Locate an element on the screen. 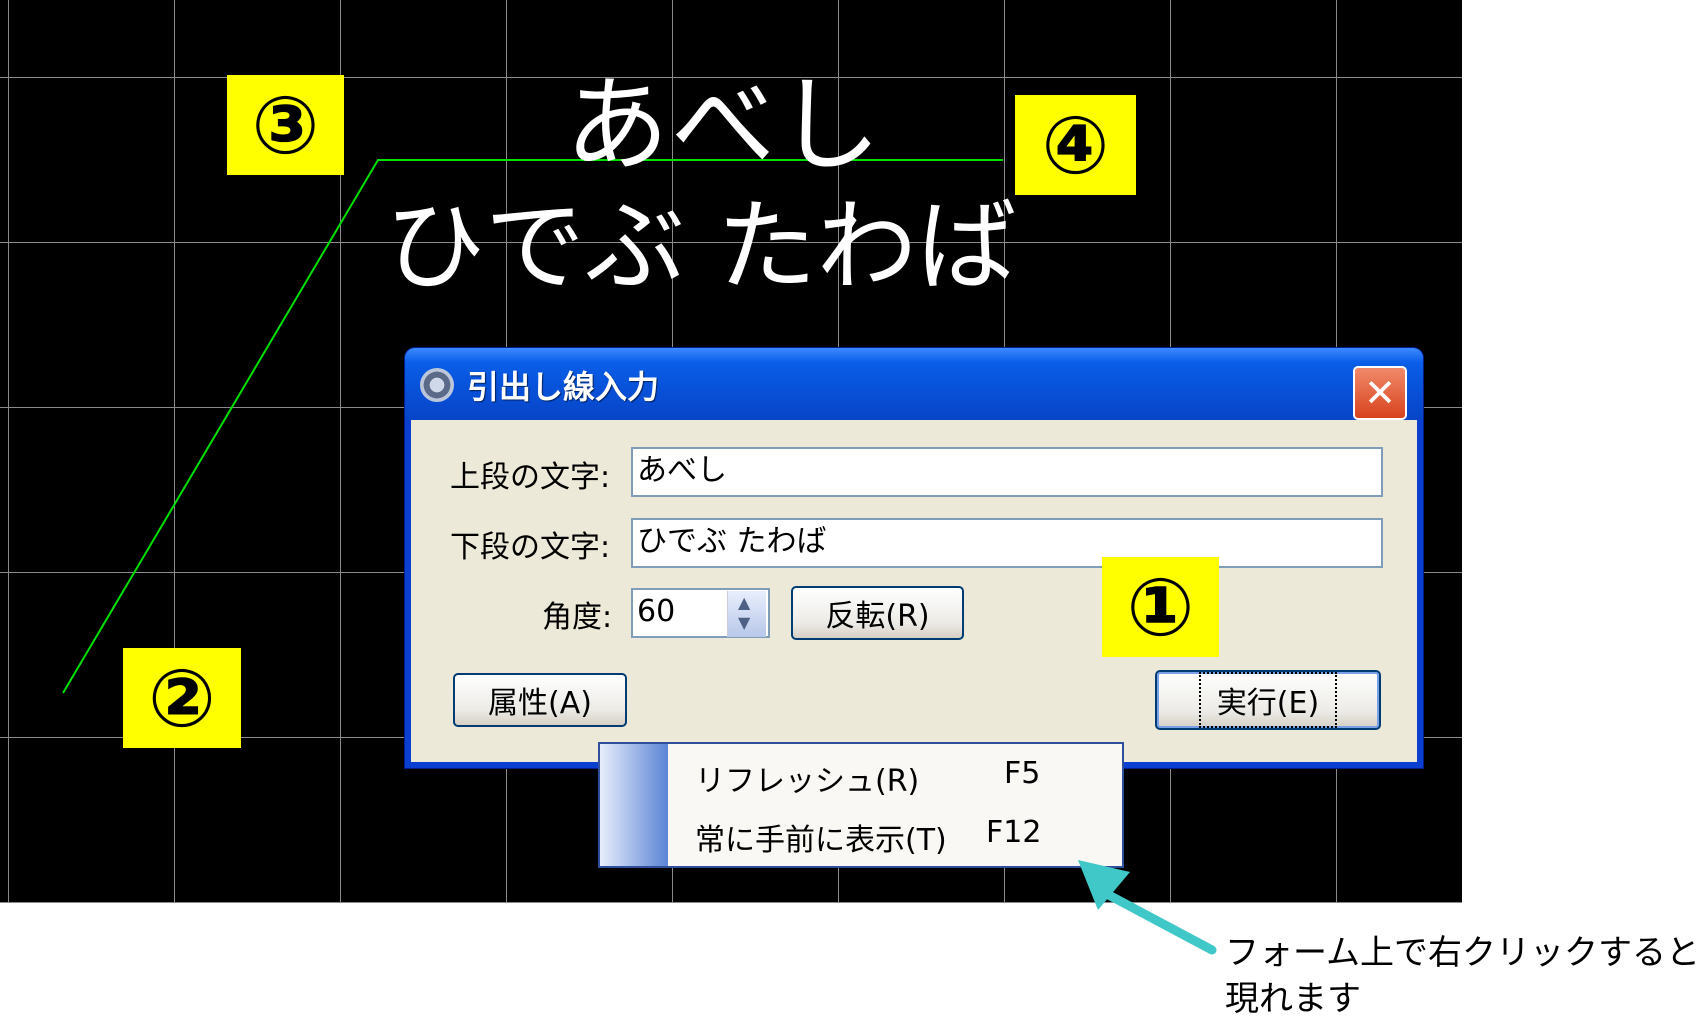 The width and height of the screenshot is (1700, 1033). arrow-shaft is located at coordinates (1158, 921).